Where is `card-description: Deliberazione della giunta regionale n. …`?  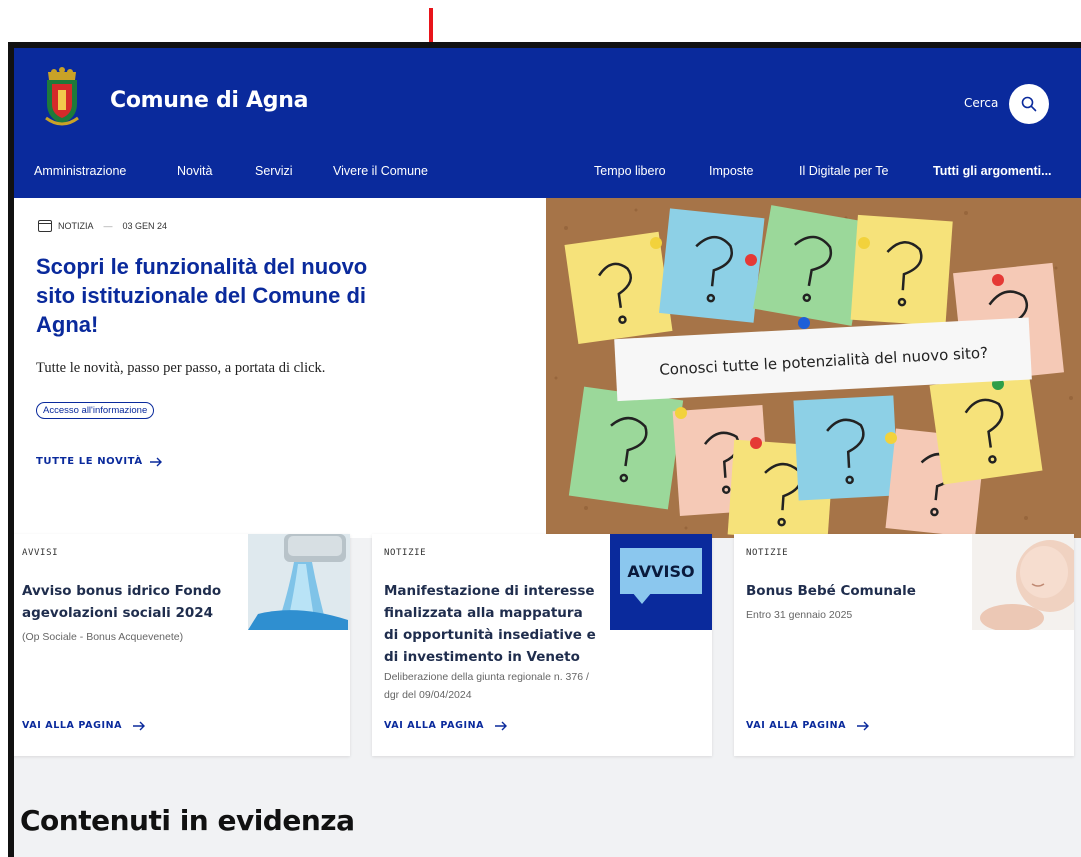
card-description: Deliberazione della giunta regionale n. … is located at coordinates (486, 686).